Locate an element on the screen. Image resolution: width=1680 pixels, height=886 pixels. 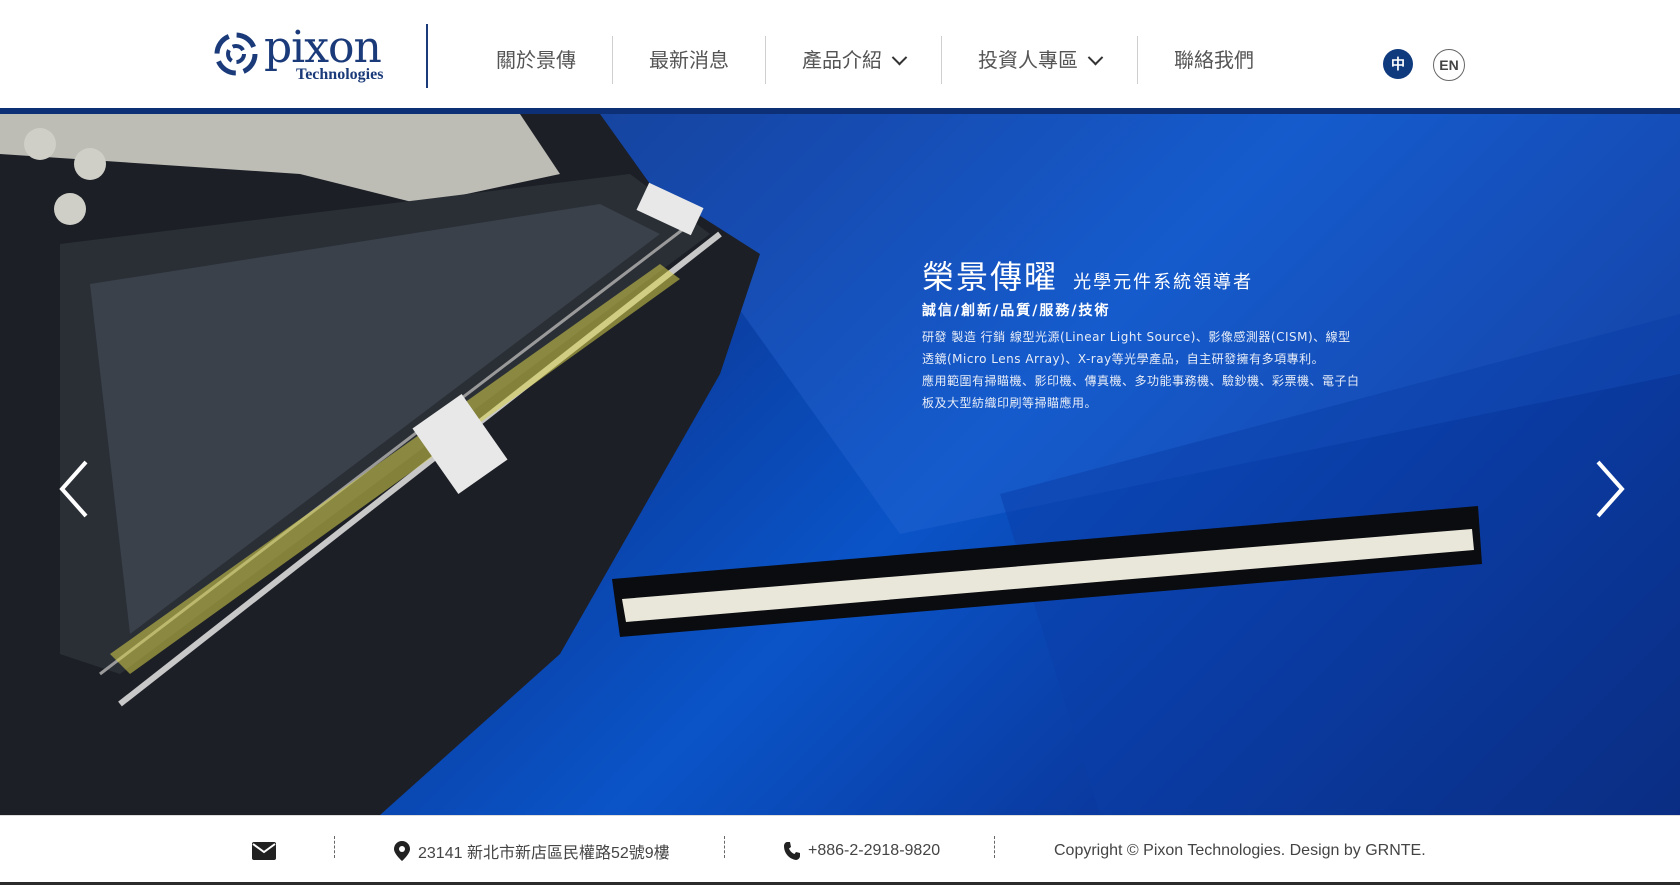
nav-item-products: 產品介紹 is located at coordinates (854, 60).